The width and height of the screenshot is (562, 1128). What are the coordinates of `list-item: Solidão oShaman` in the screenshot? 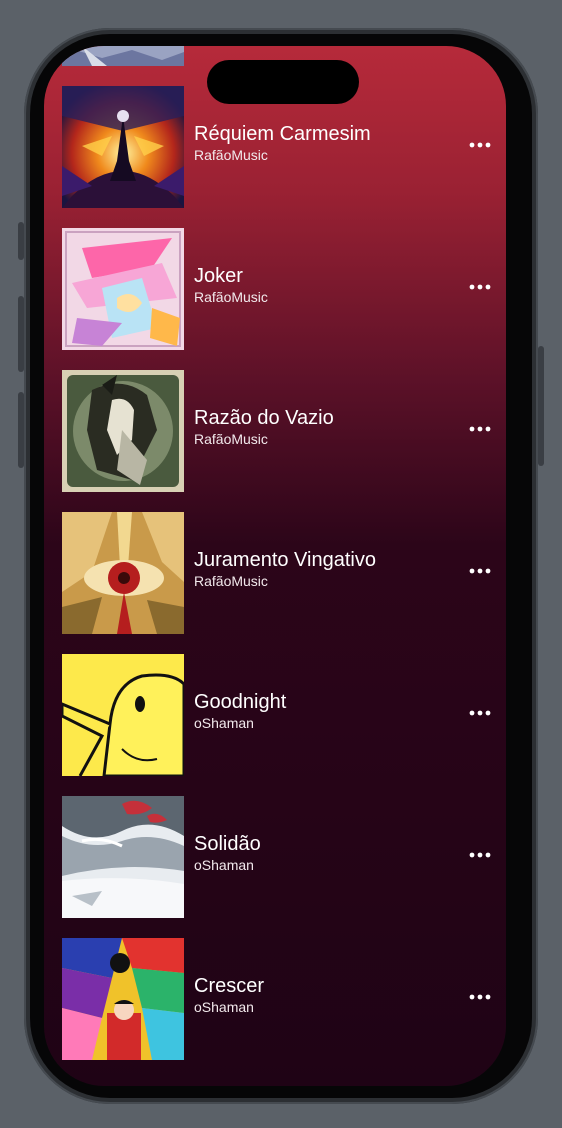 It's located at (282, 857).